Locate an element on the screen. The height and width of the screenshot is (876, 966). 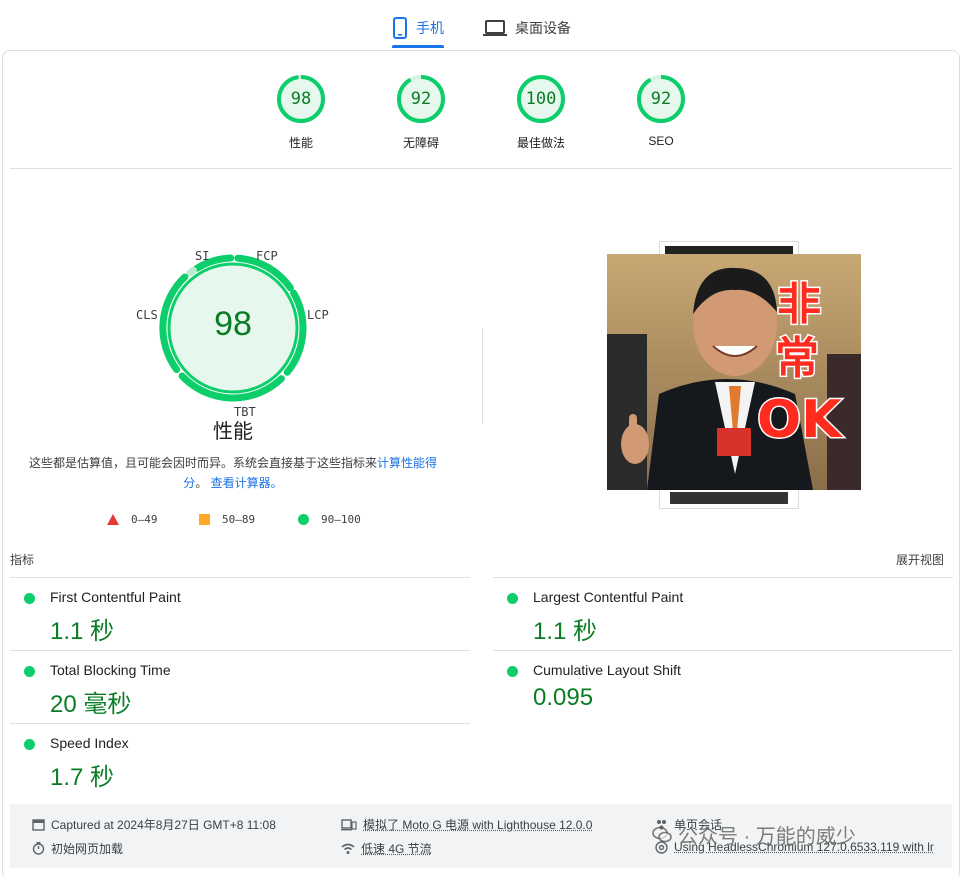
metric-value: 20 毫秒 is located at coordinates (90, 701).